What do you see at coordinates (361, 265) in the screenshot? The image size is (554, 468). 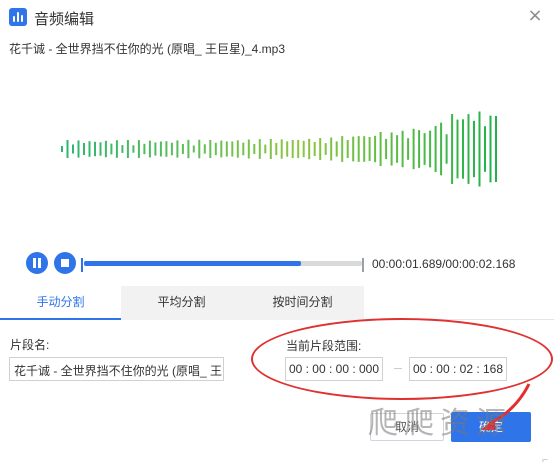 I see `range-end-handle` at bounding box center [361, 265].